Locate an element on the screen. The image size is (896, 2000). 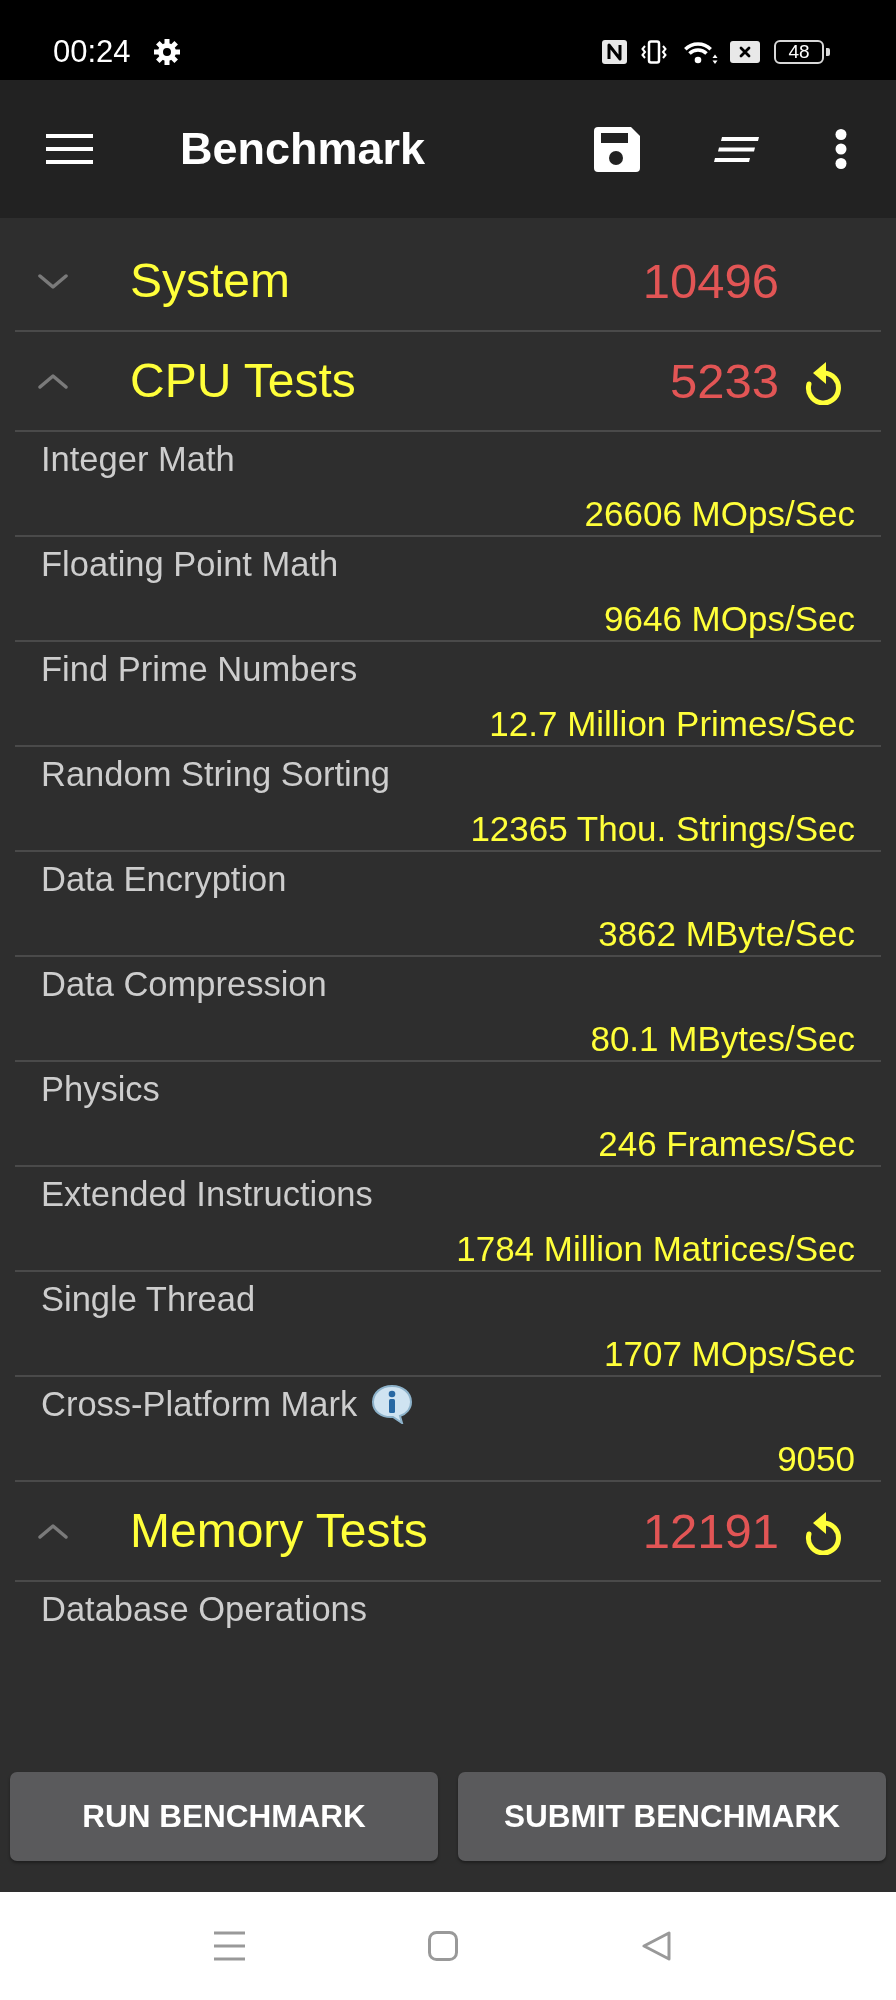
test-name: Integer Math is located at coordinates (138, 459).